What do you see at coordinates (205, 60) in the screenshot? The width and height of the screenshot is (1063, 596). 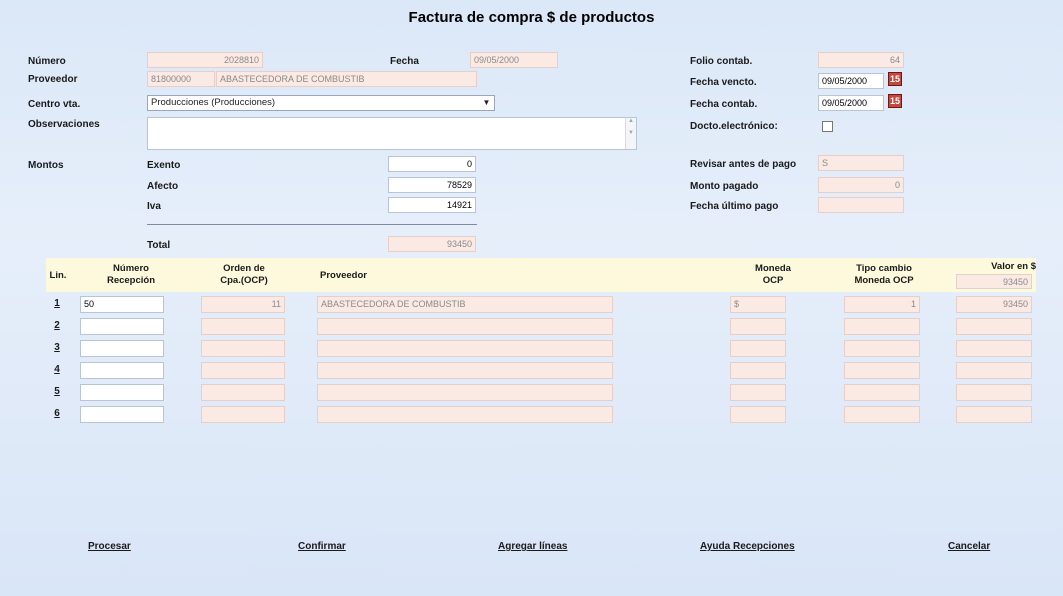 I see `numero-field: 2028810` at bounding box center [205, 60].